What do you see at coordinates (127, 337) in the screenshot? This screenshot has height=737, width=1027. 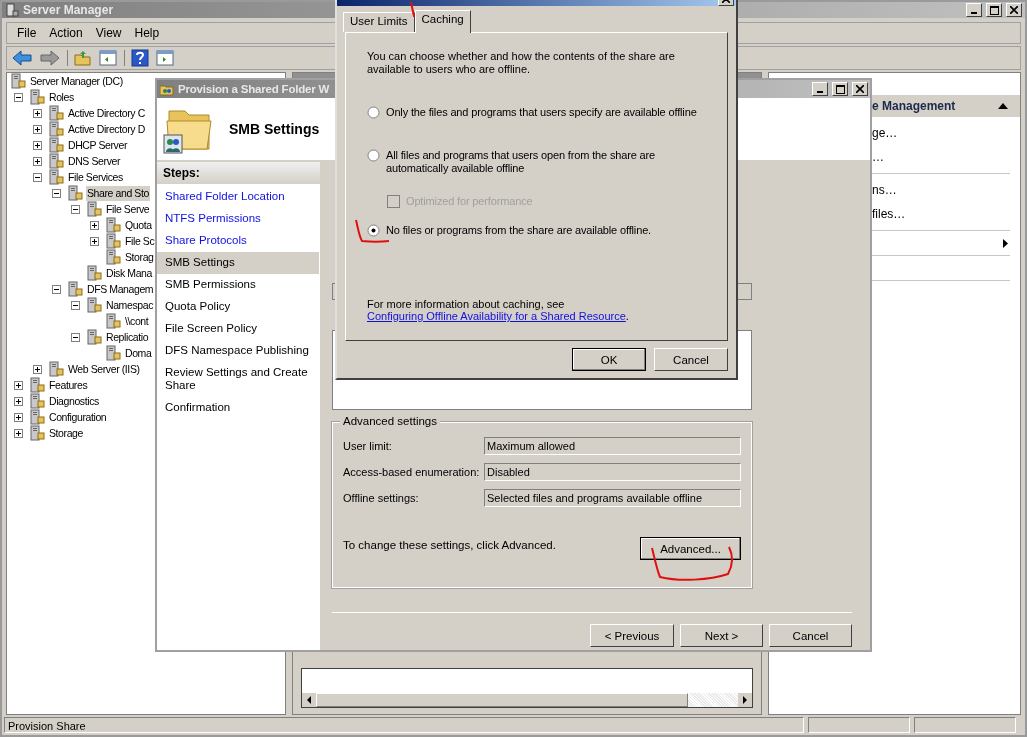 I see `tree-item: Replicatio` at bounding box center [127, 337].